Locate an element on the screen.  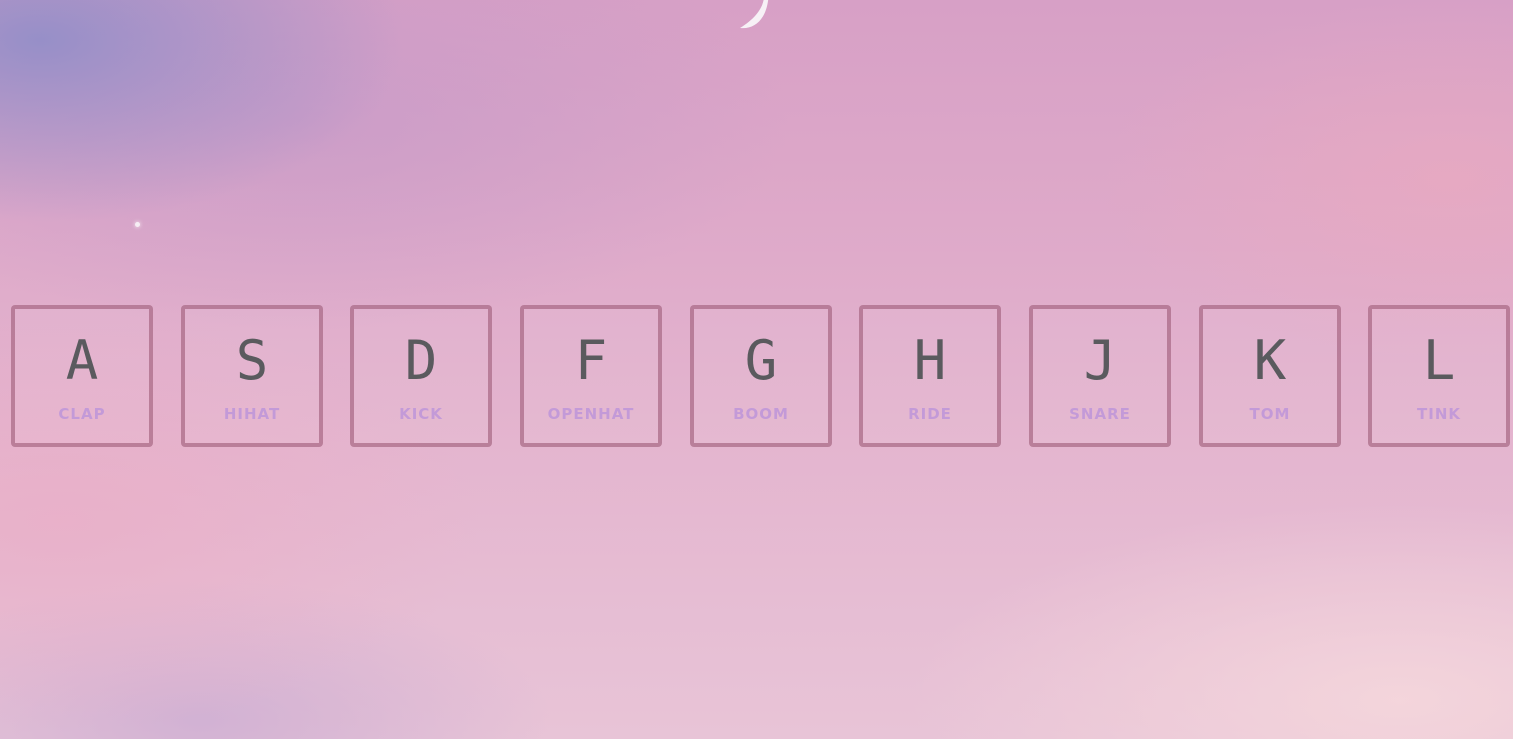
key-letter: S is located at coordinates (252, 360).